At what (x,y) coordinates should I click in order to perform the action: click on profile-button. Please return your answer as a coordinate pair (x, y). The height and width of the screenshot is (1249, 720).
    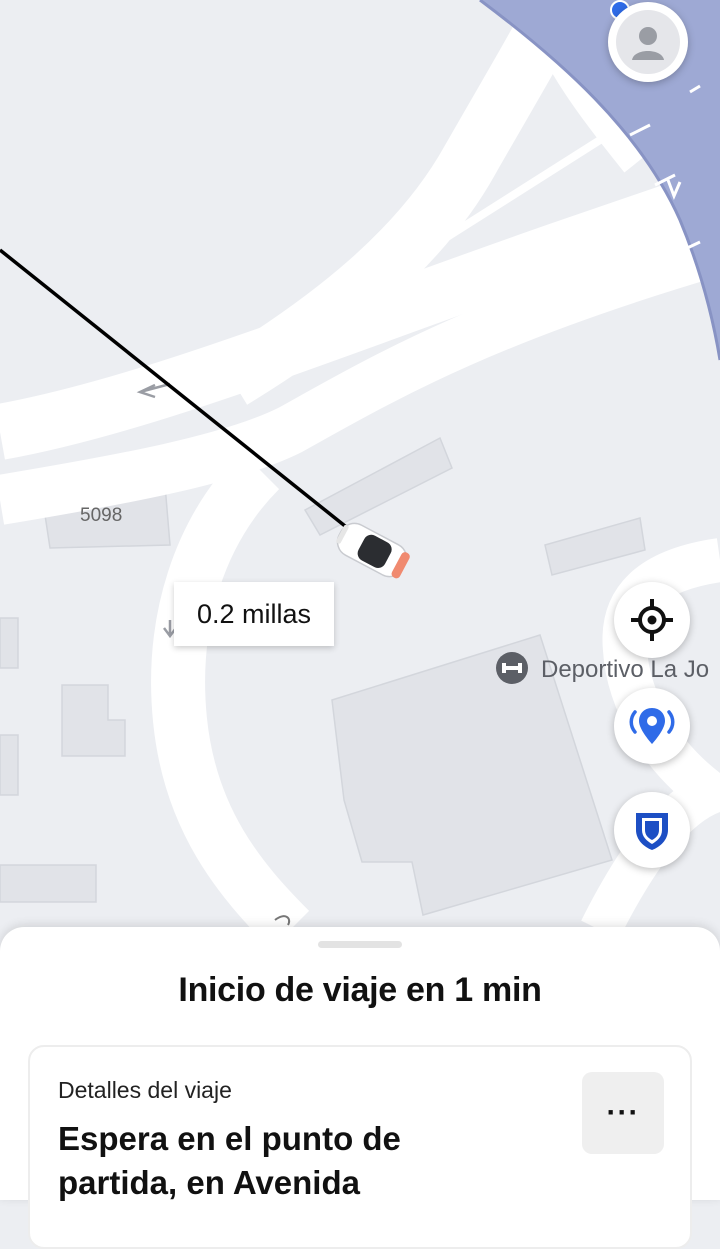
    Looking at the image, I should click on (648, 42).